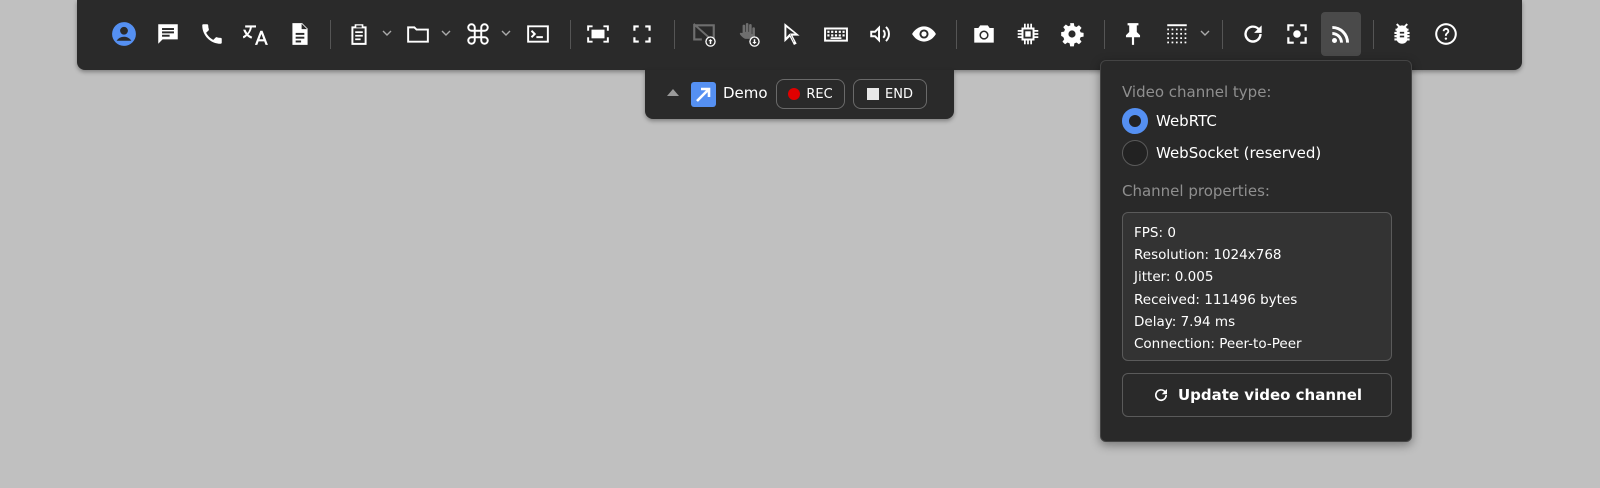 The height and width of the screenshot is (488, 1600). Describe the element at coordinates (478, 34) in the screenshot. I see `command-key-icon` at that location.